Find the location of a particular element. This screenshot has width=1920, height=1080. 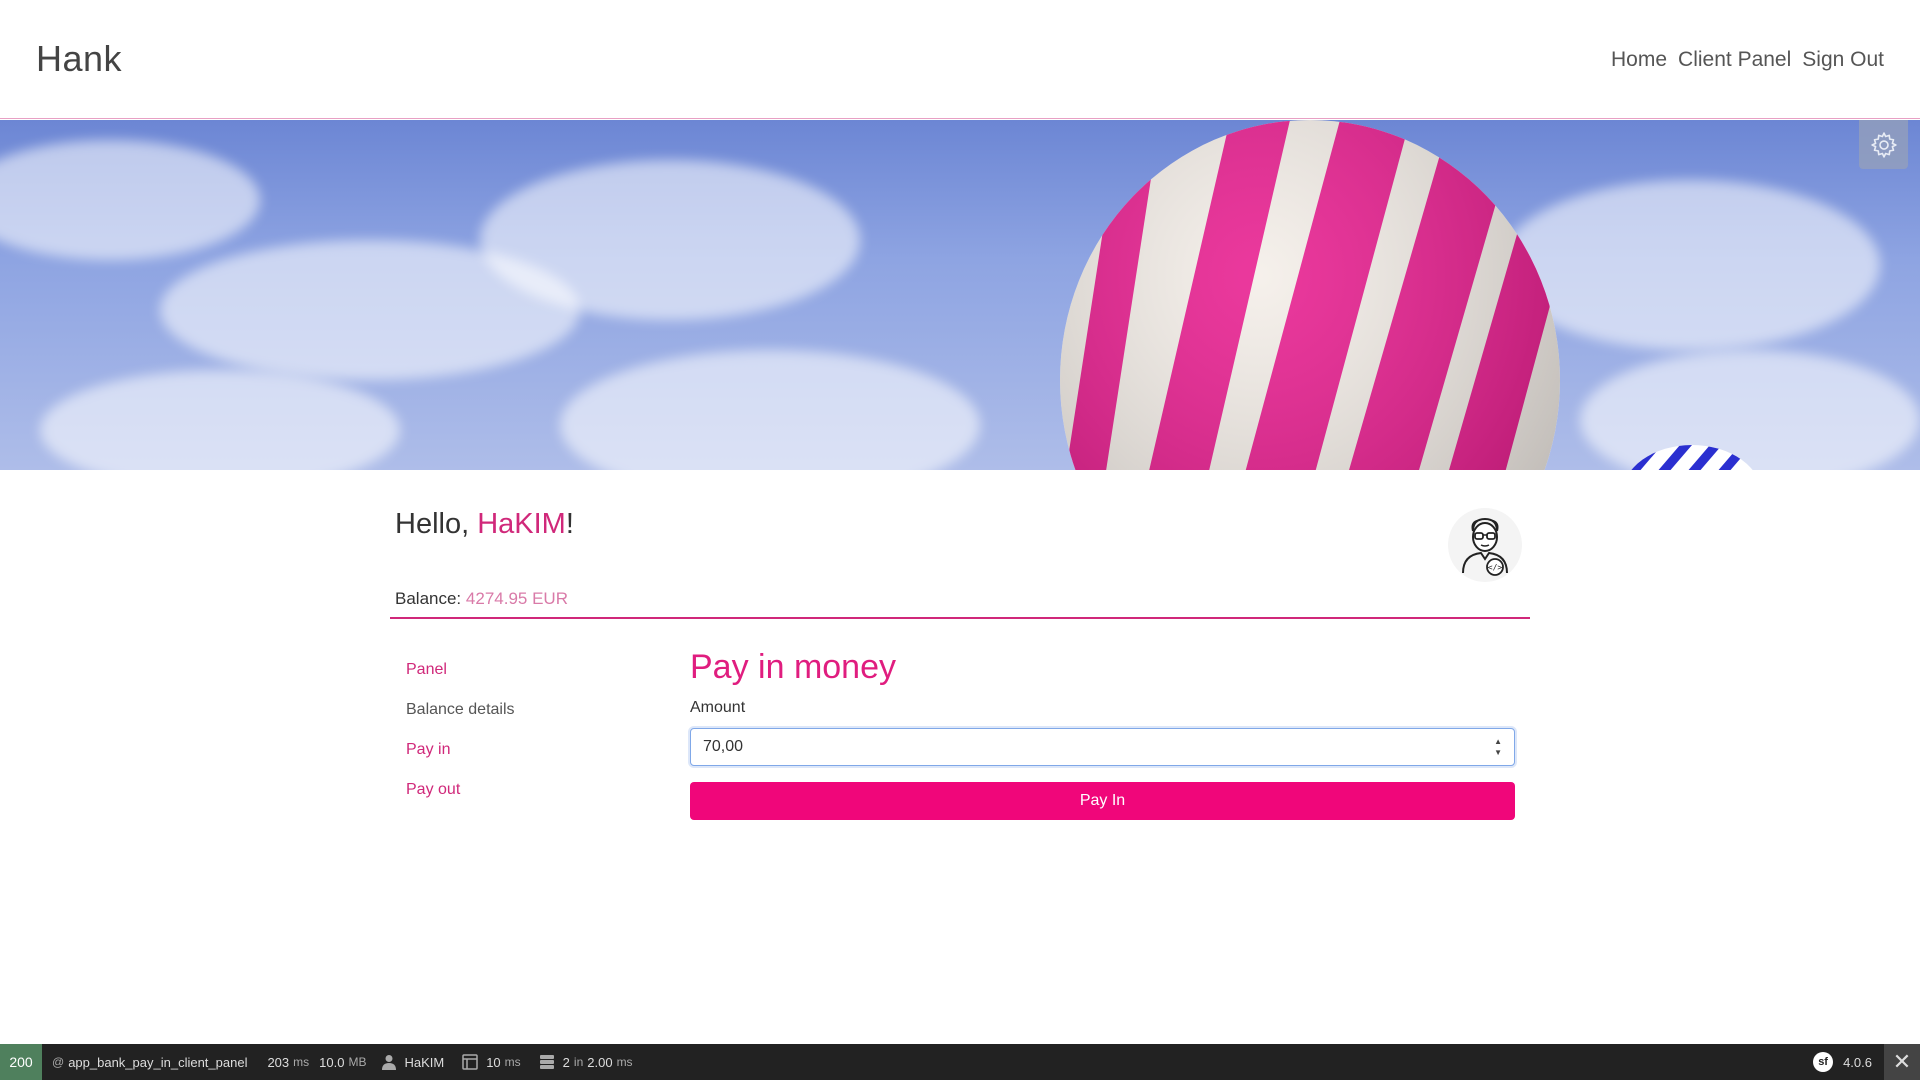

status-code-badge: 200 is located at coordinates (21, 1062).